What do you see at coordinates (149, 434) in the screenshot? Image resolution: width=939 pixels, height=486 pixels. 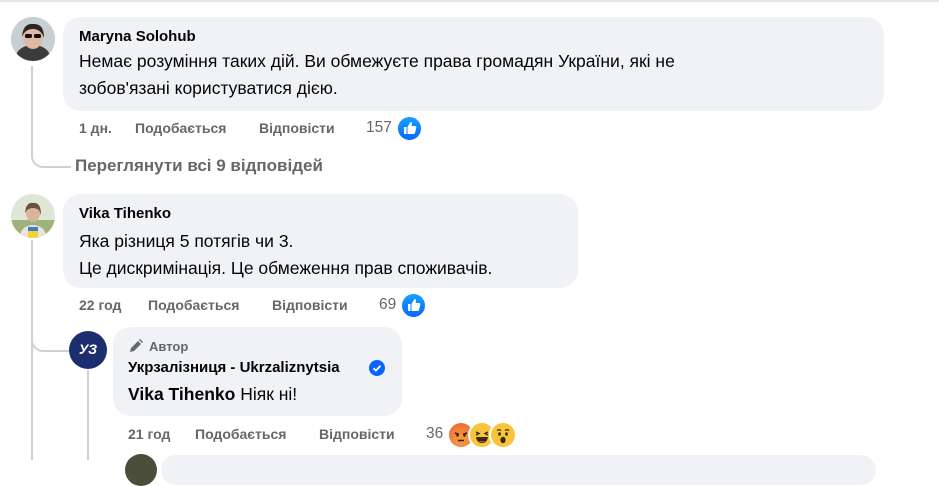 I see `comment-timestamp: 21 год` at bounding box center [149, 434].